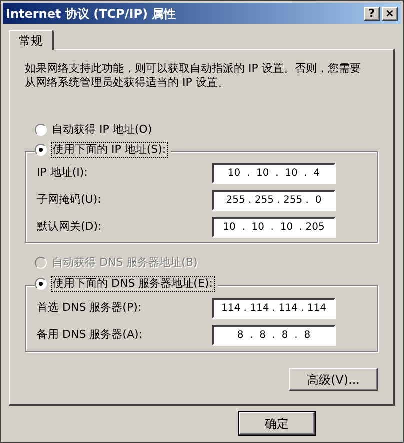 This screenshot has height=443, width=404. What do you see at coordinates (274, 200) in the screenshot?
I see `ip-field: 255 . 255 . 255 . 0` at bounding box center [274, 200].